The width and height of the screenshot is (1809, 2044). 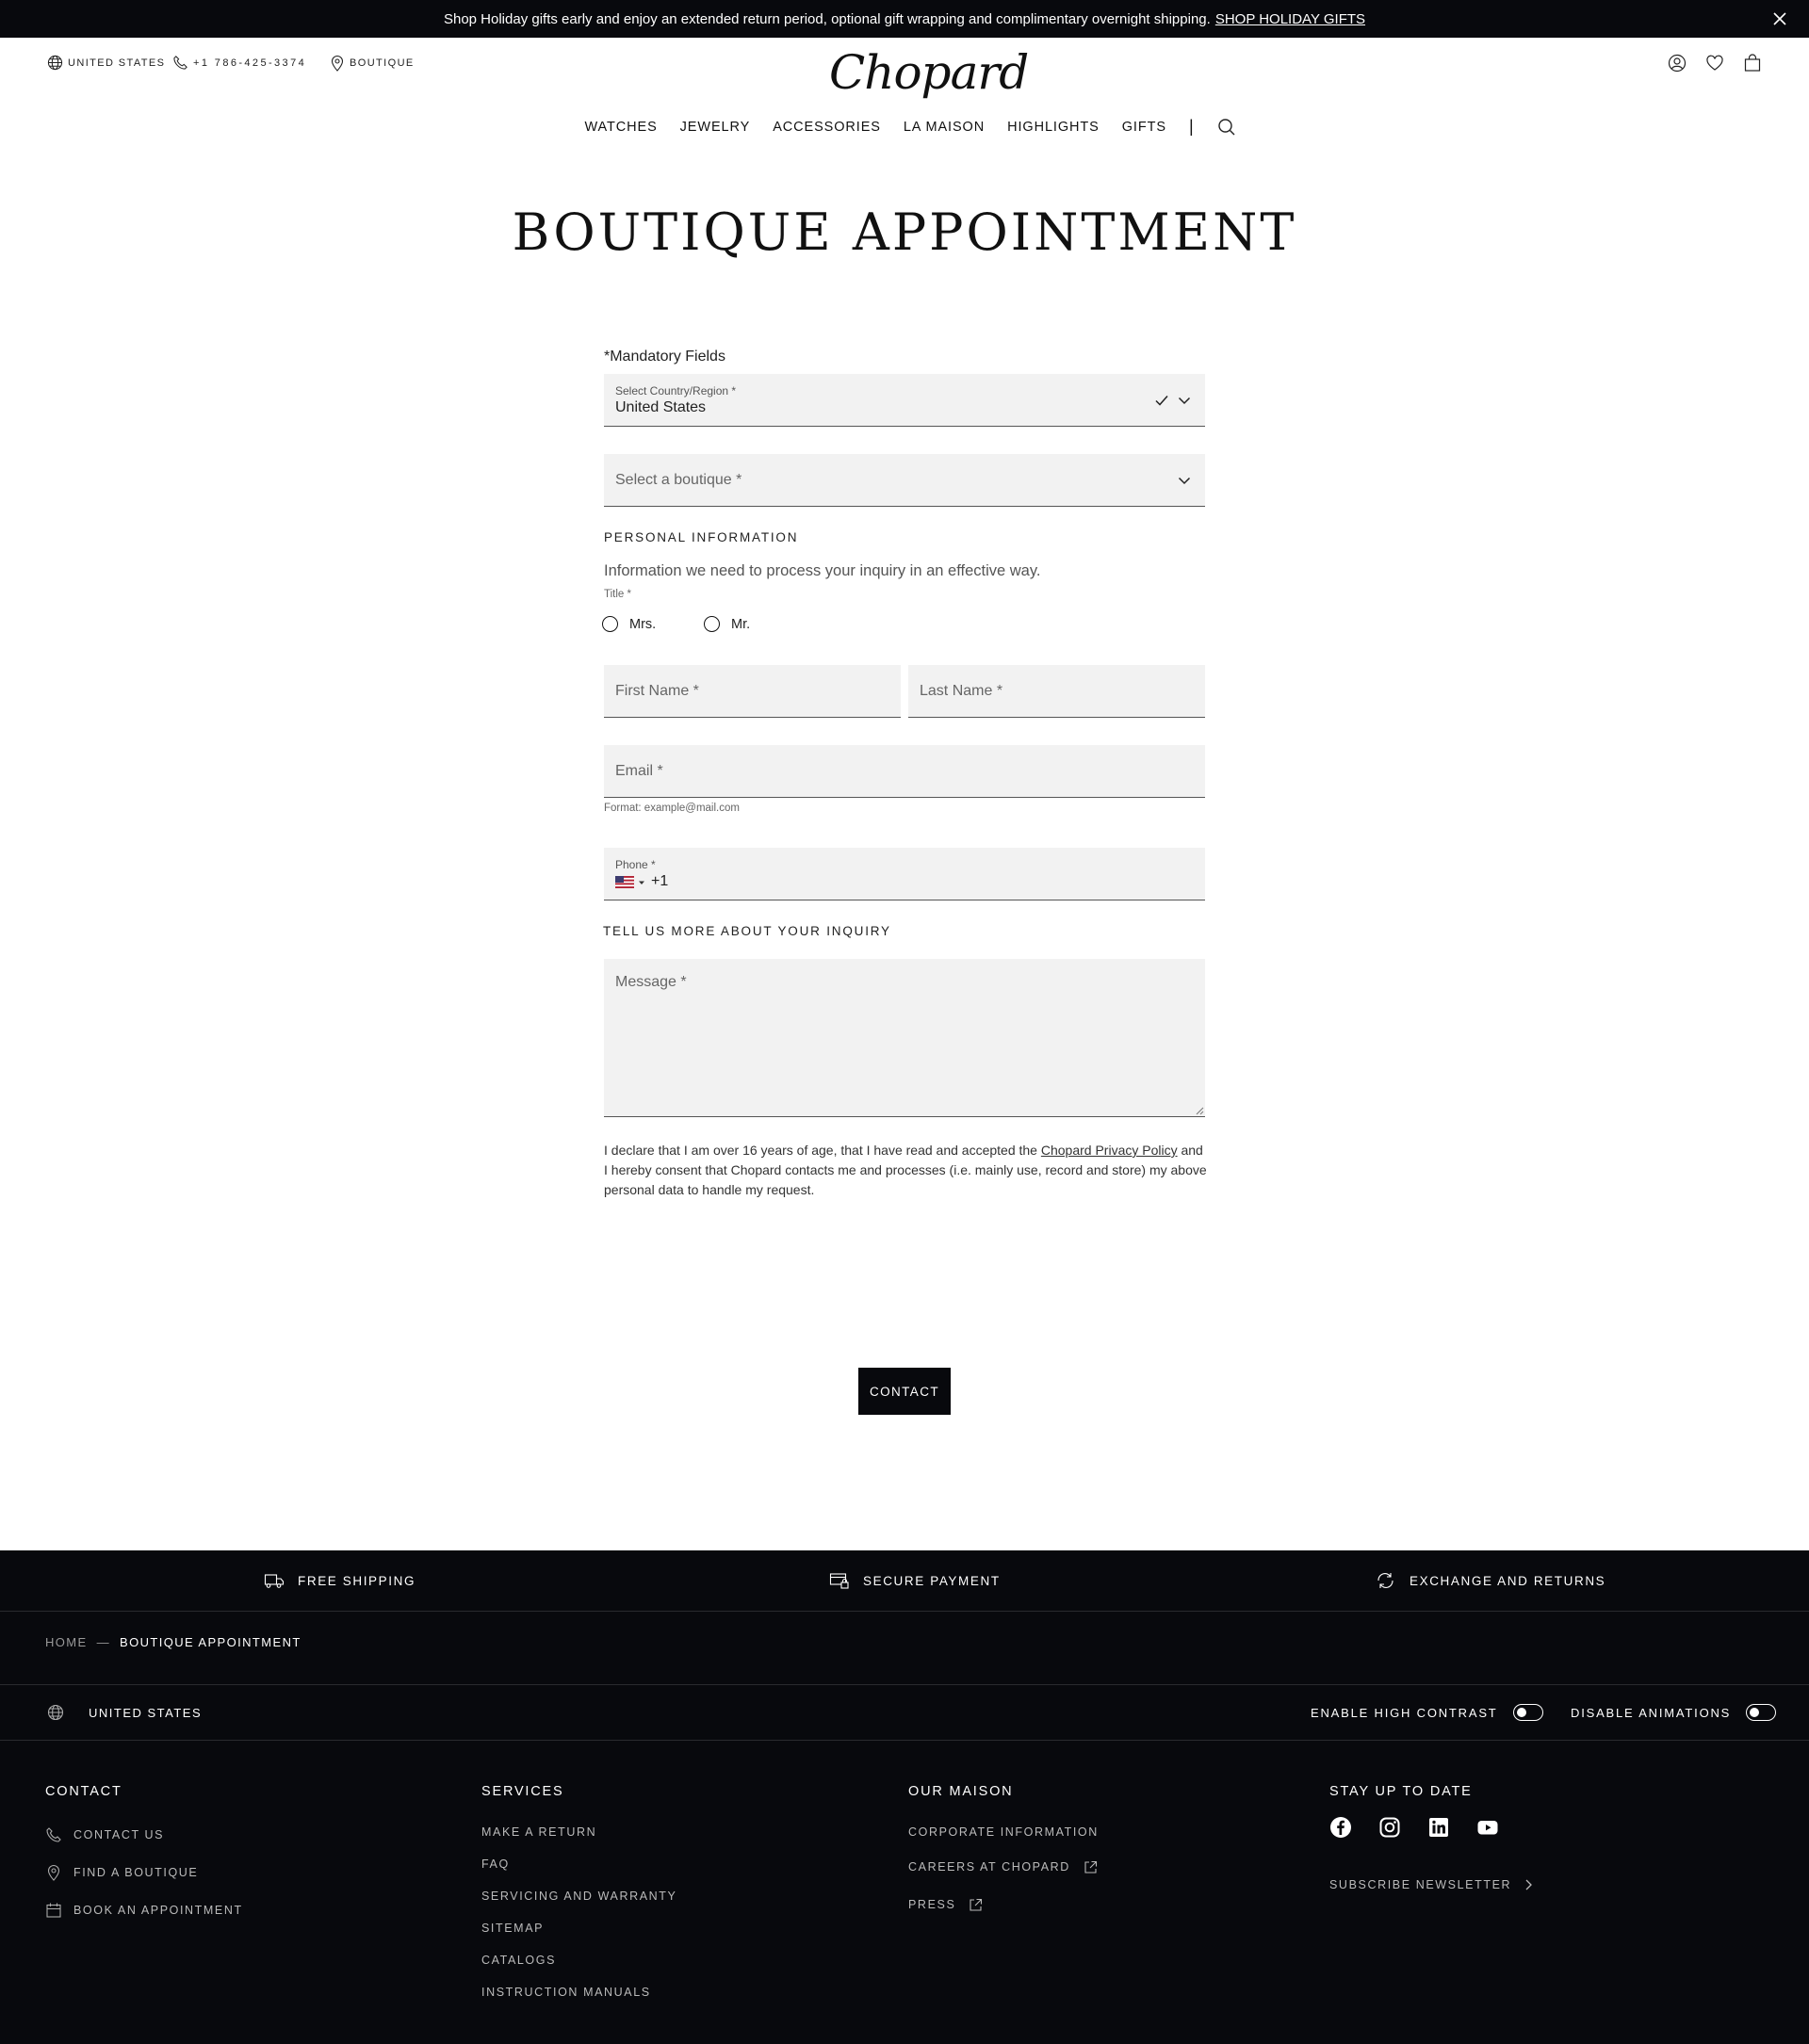 What do you see at coordinates (904, 1038) in the screenshot?
I see `message-textarea: Message *` at bounding box center [904, 1038].